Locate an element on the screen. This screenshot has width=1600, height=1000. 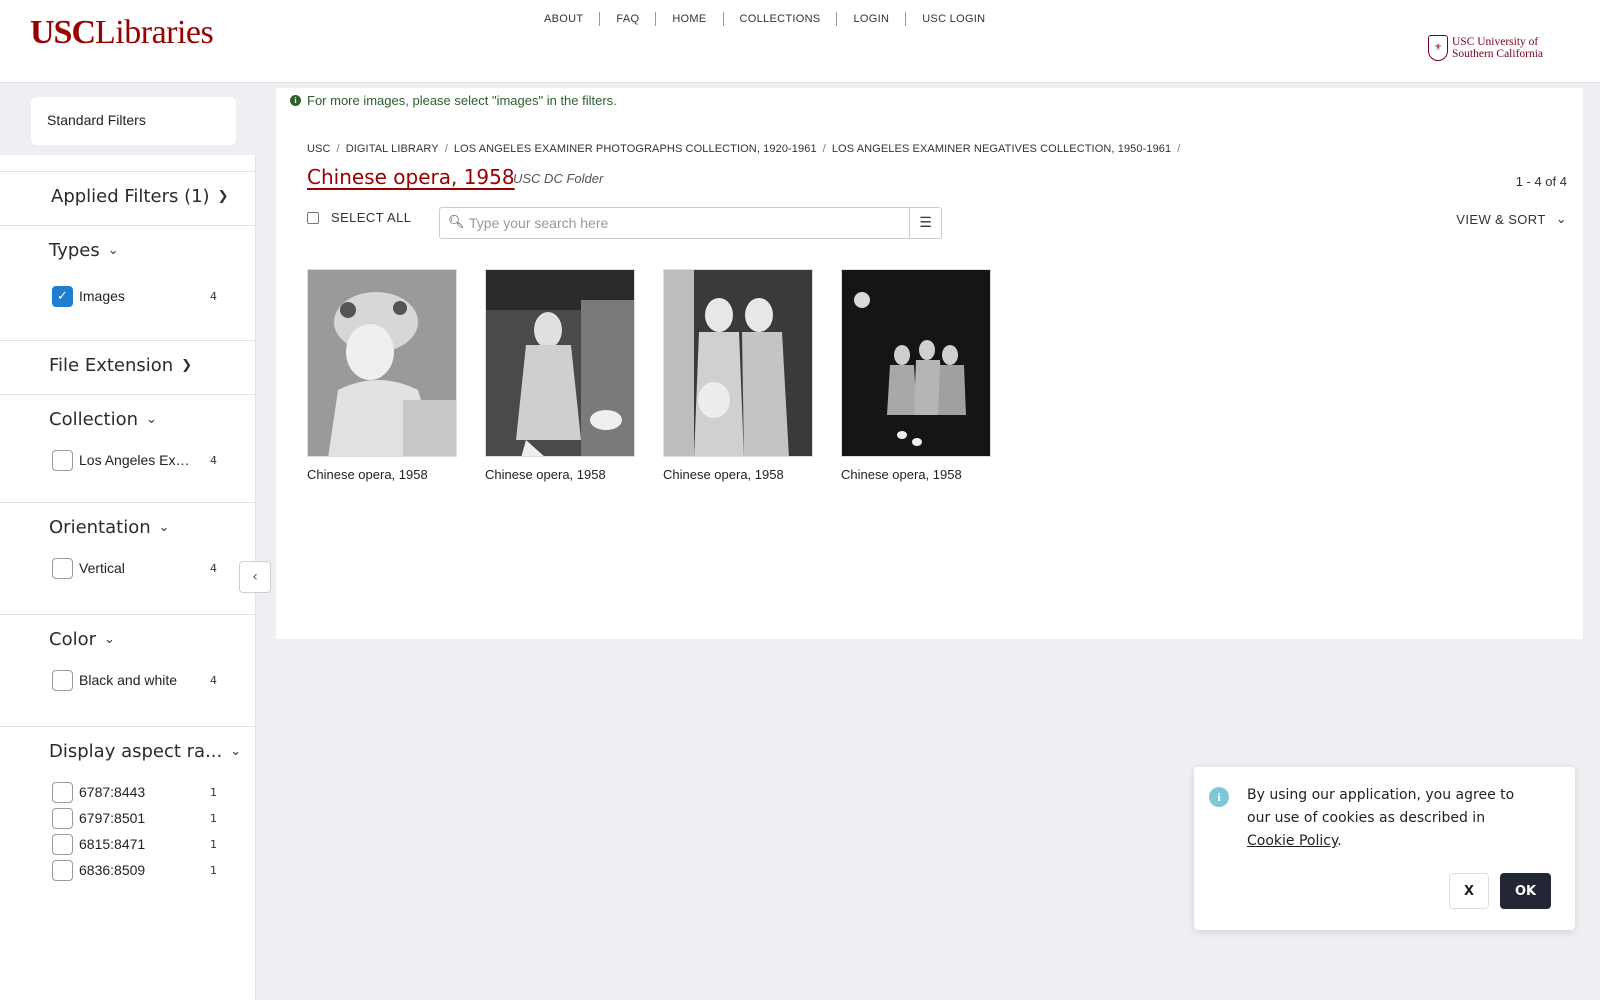
nav-about: ABOUT is located at coordinates (571, 19).